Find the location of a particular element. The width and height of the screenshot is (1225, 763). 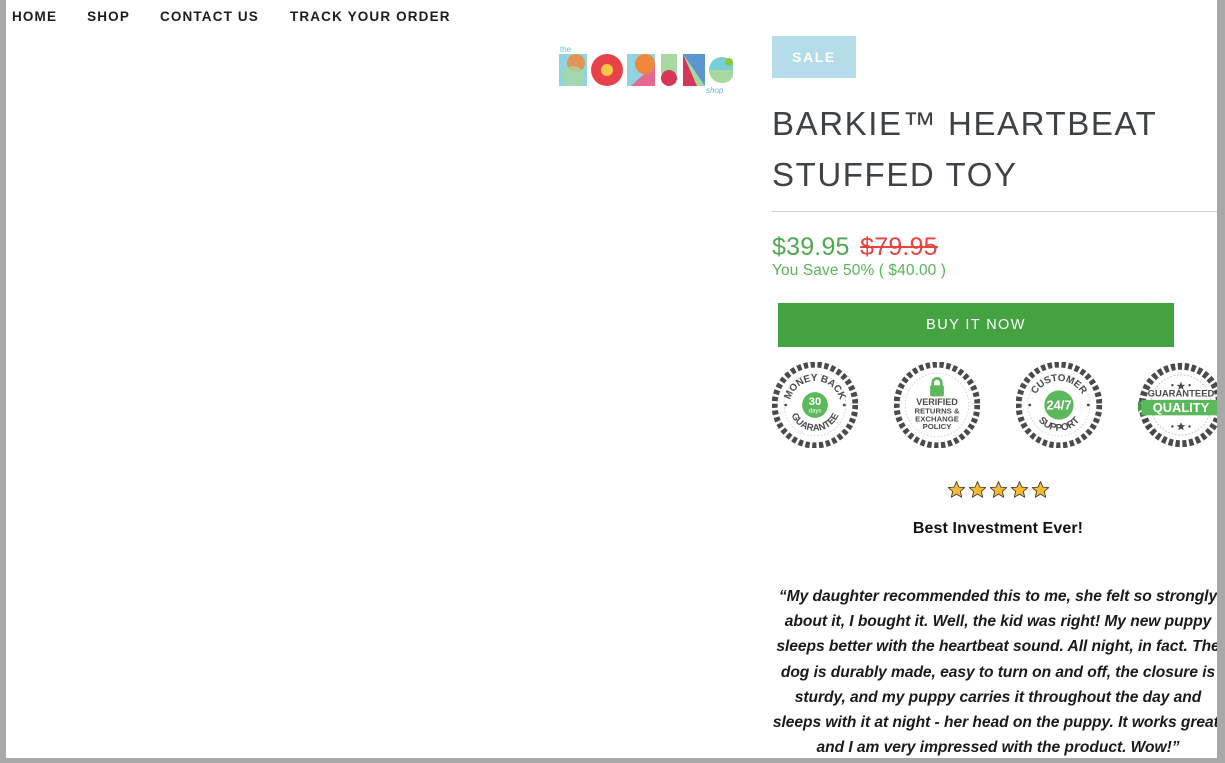

customer-support-badge: 24/7 CUSTOMER SUPPORT is located at coordinates (1059, 405).